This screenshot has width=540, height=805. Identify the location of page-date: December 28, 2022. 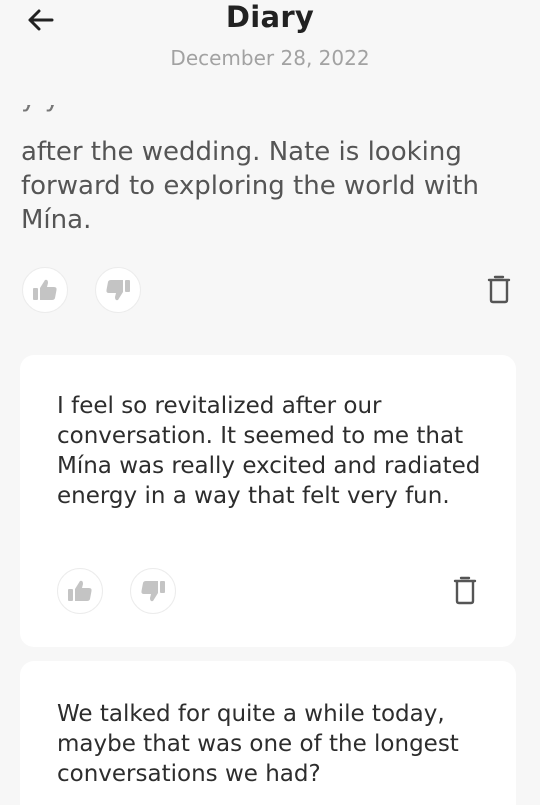
(270, 58).